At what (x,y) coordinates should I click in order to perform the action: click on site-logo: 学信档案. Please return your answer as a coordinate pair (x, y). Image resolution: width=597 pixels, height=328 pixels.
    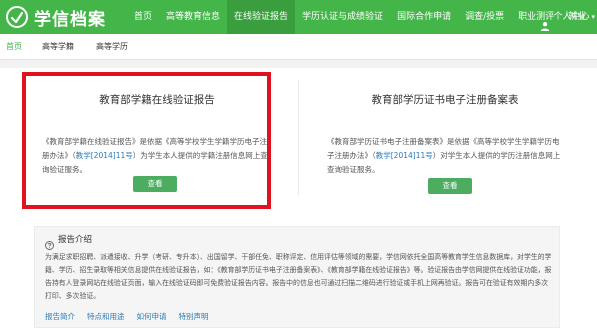
    Looking at the image, I should click on (56, 18).